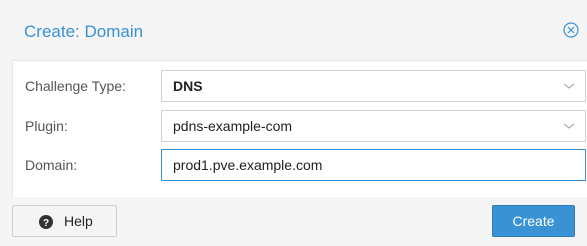 Image resolution: width=587 pixels, height=246 pixels. I want to click on create-button: Create, so click(533, 221).